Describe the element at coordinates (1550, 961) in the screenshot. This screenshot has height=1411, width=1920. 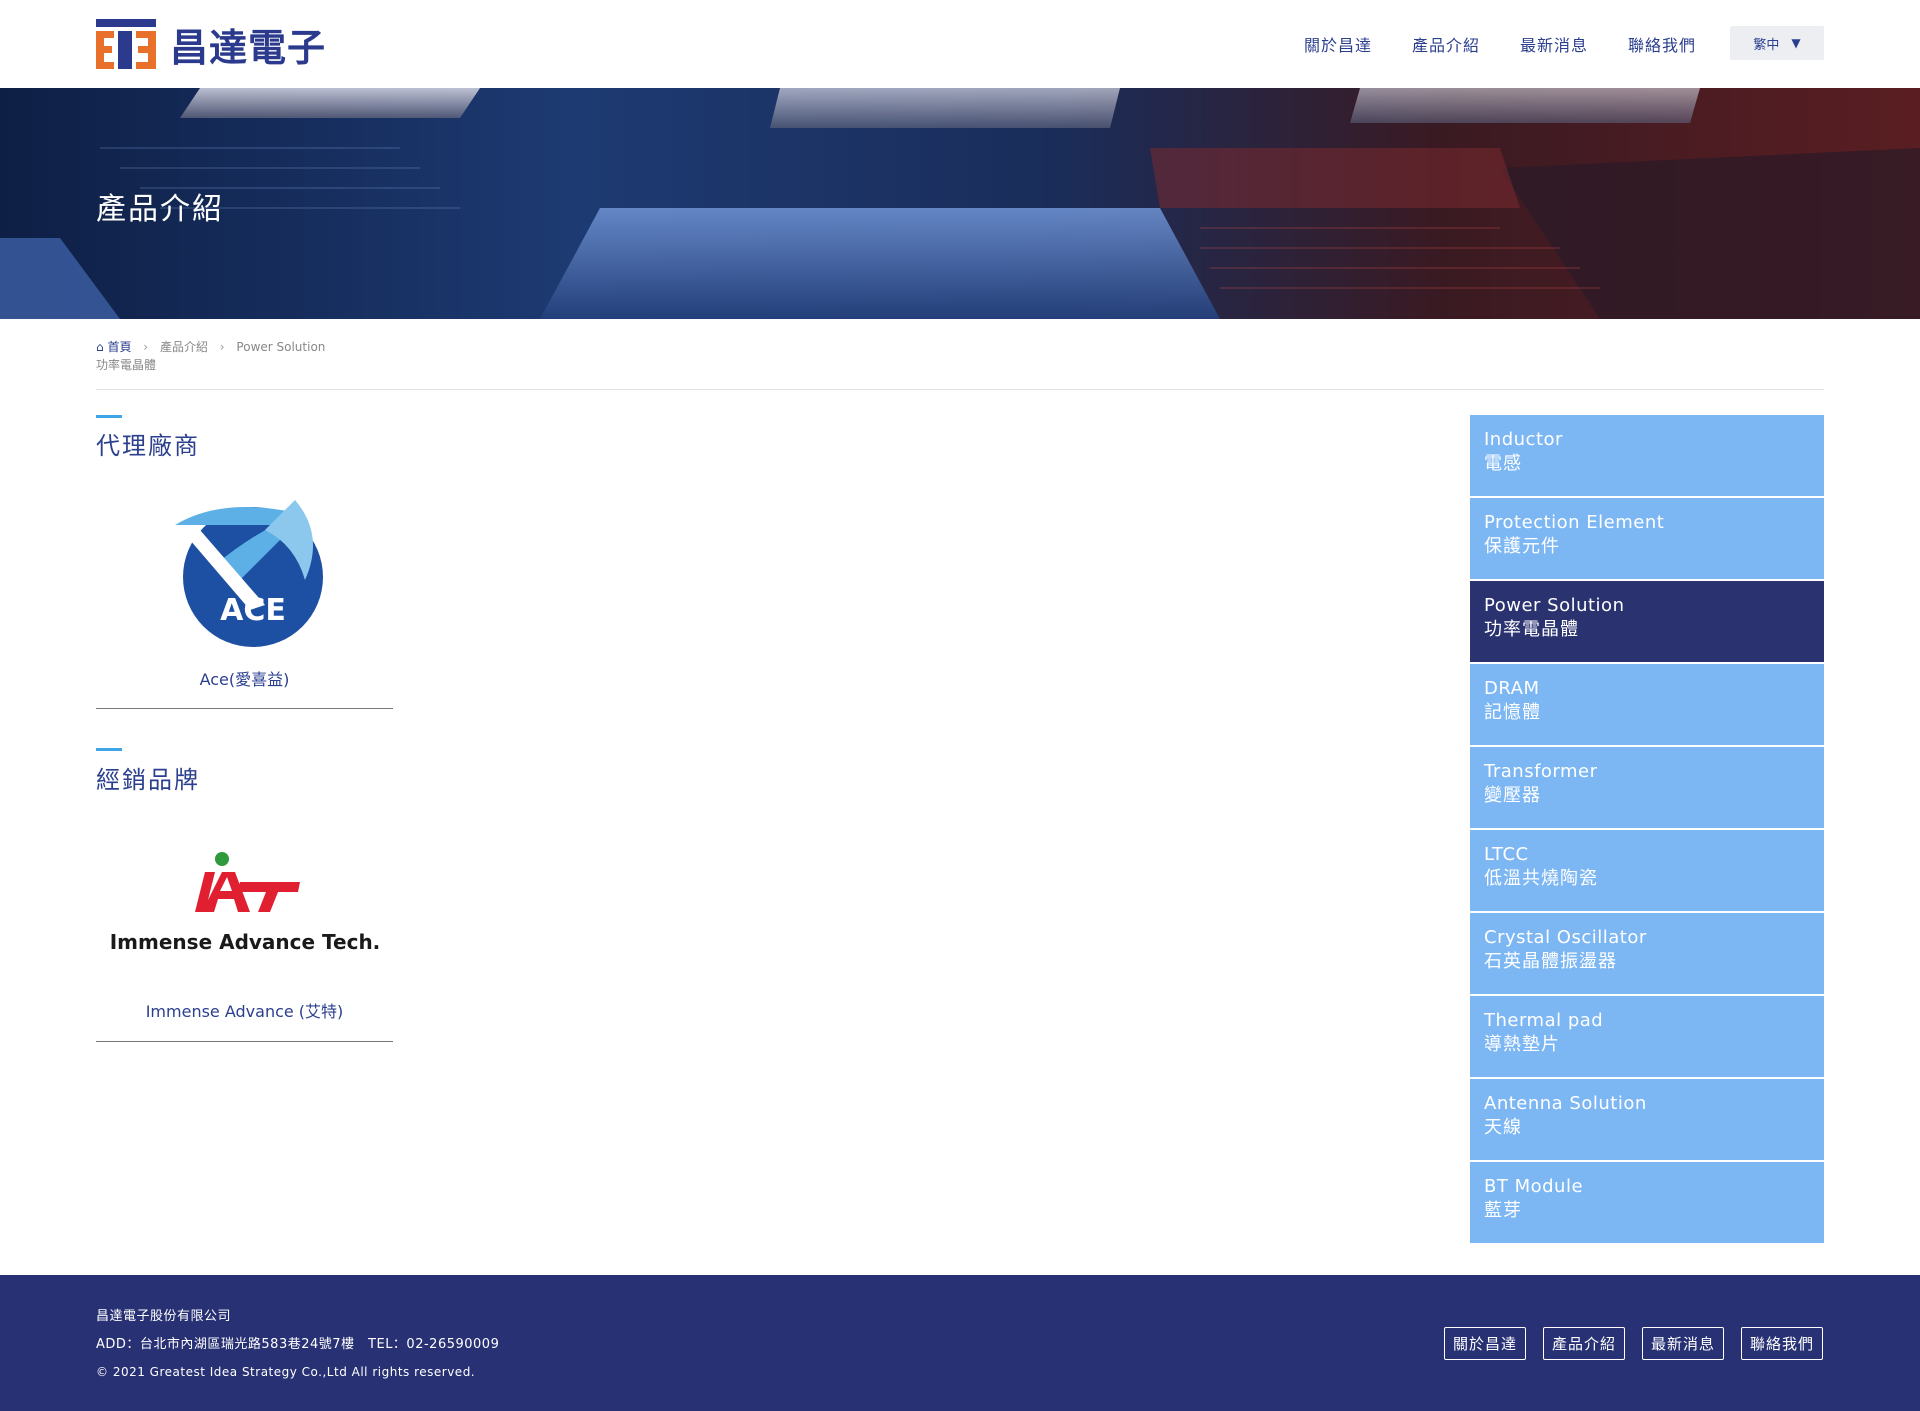
I see `sidebar-item-label-zh: 石英晶體振盪器` at that location.